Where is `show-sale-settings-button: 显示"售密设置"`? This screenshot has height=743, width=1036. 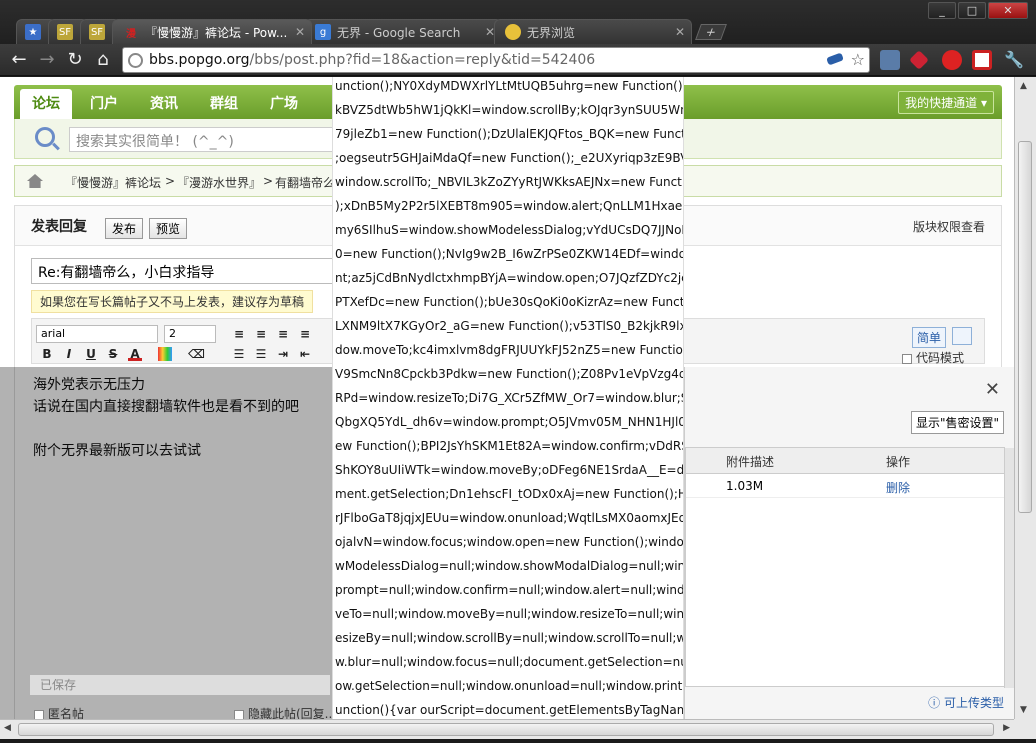
show-sale-settings-button: 显示"售密设置" is located at coordinates (957, 422).